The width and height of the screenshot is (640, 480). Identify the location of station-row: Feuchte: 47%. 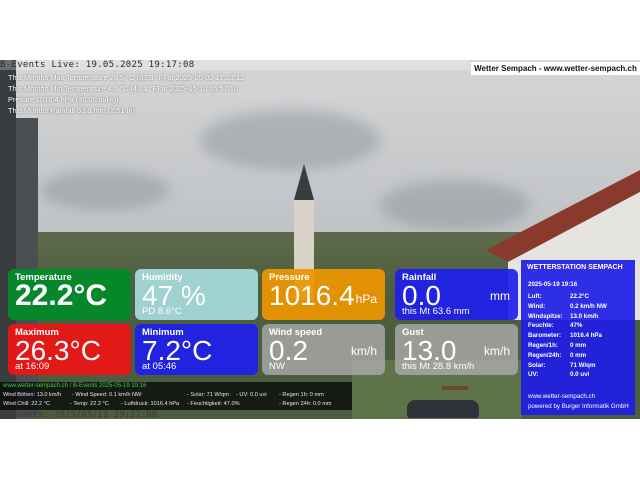
(580, 327).